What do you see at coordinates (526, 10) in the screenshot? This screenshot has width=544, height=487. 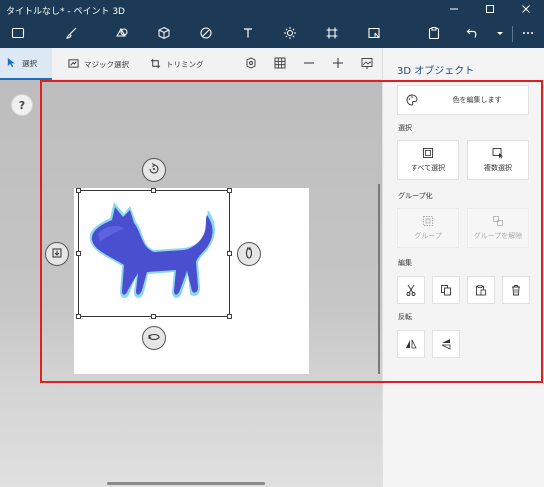 I see `close-button` at bounding box center [526, 10].